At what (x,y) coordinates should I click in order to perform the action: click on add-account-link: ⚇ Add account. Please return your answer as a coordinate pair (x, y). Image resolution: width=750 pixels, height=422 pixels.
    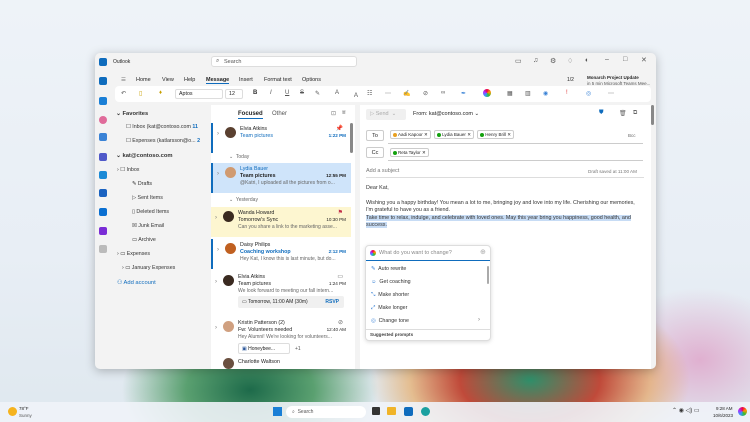
    Looking at the image, I should click on (136, 283).